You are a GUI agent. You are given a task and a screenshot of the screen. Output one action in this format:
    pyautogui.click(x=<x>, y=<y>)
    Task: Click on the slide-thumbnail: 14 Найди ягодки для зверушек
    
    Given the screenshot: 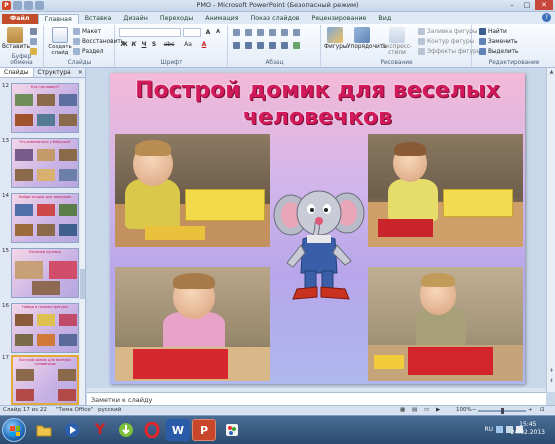 What is the action you would take?
    pyautogui.click(x=42, y=219)
    